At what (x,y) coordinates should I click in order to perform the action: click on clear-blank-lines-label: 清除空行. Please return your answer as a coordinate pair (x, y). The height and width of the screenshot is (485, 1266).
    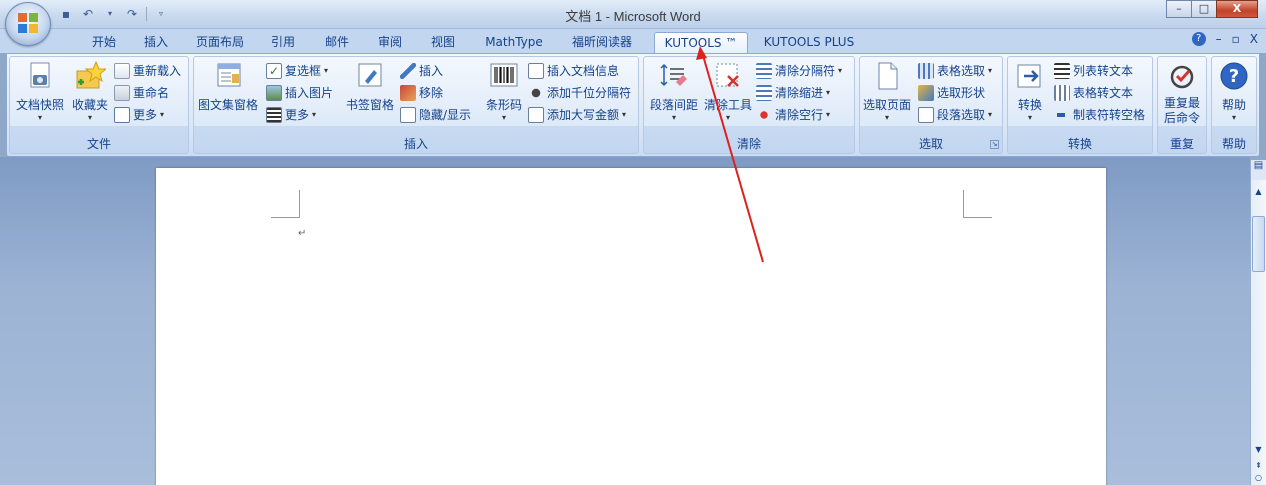
    Looking at the image, I should click on (799, 115).